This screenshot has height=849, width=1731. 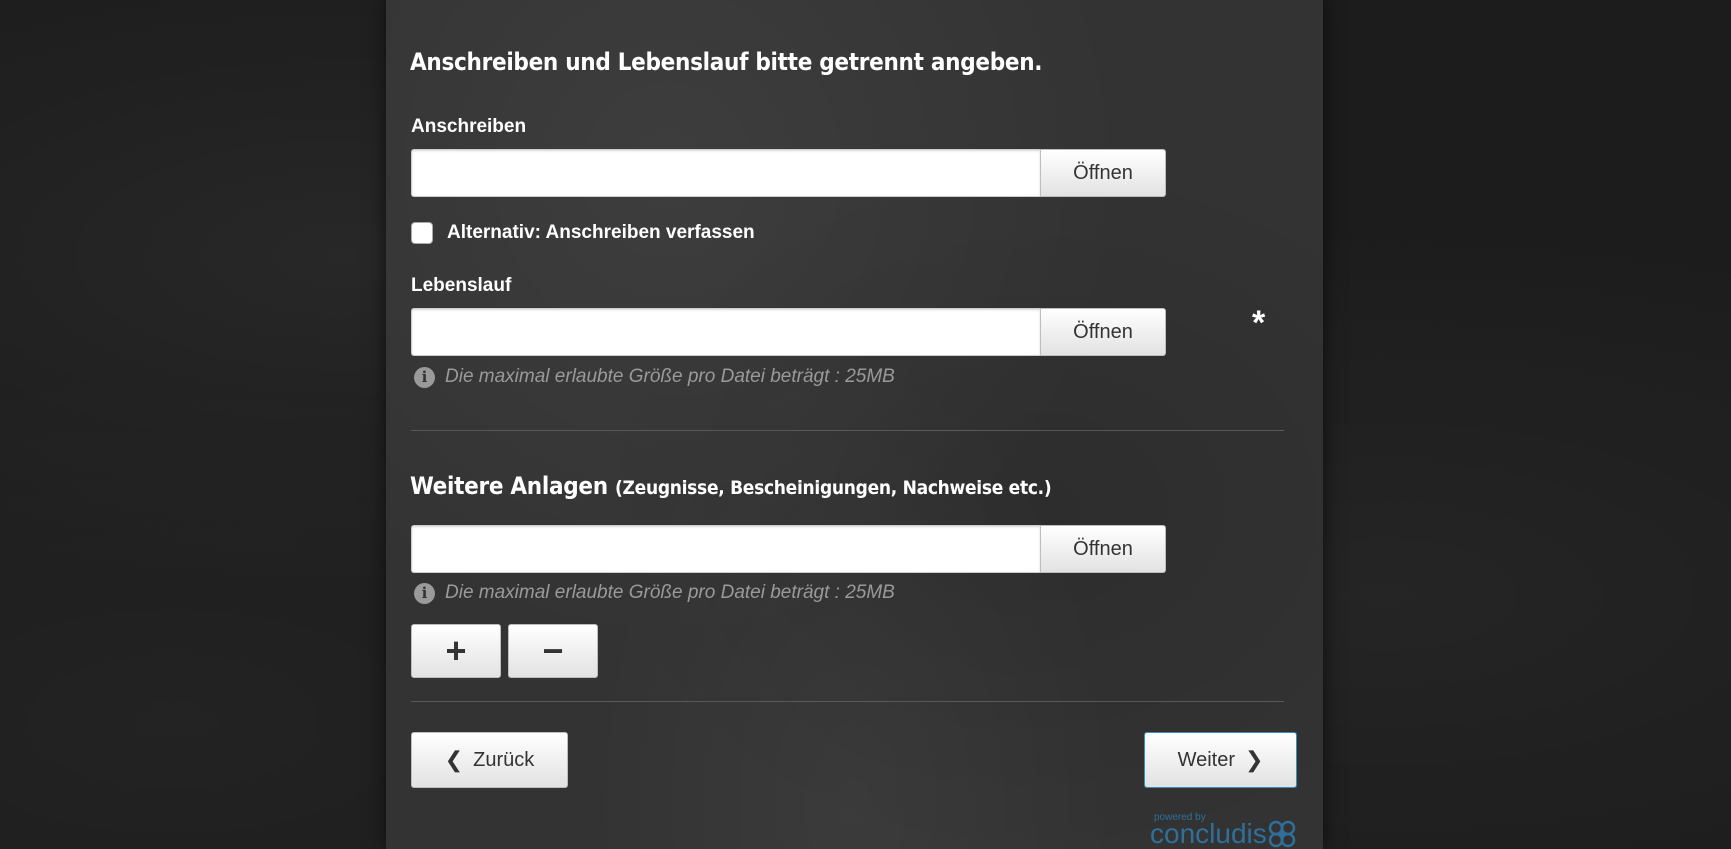 I want to click on cv-upload: Öffnen, so click(x=788, y=332).